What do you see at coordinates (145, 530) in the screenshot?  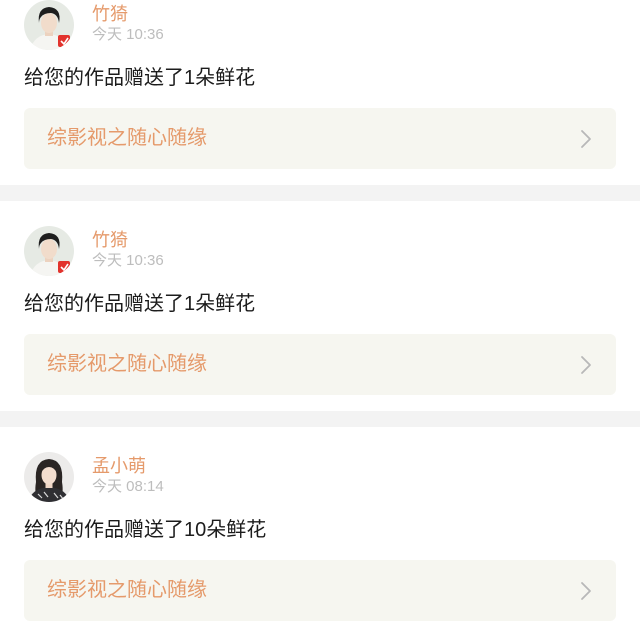 I see `gift-message: 给您的作品赠送了10朵鲜花` at bounding box center [145, 530].